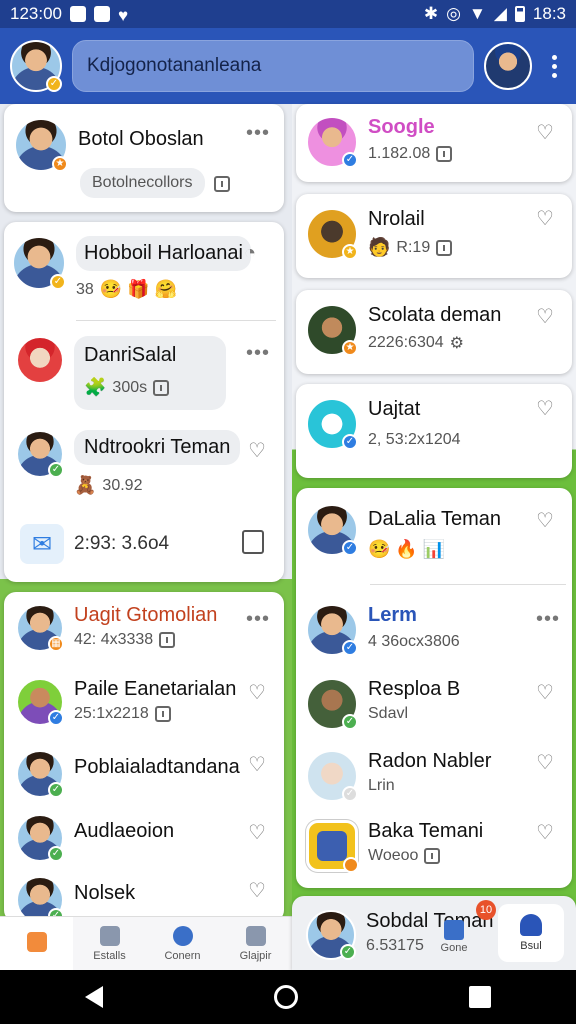  What do you see at coordinates (508, 66) in the screenshot?
I see `secondary-avatar` at bounding box center [508, 66].